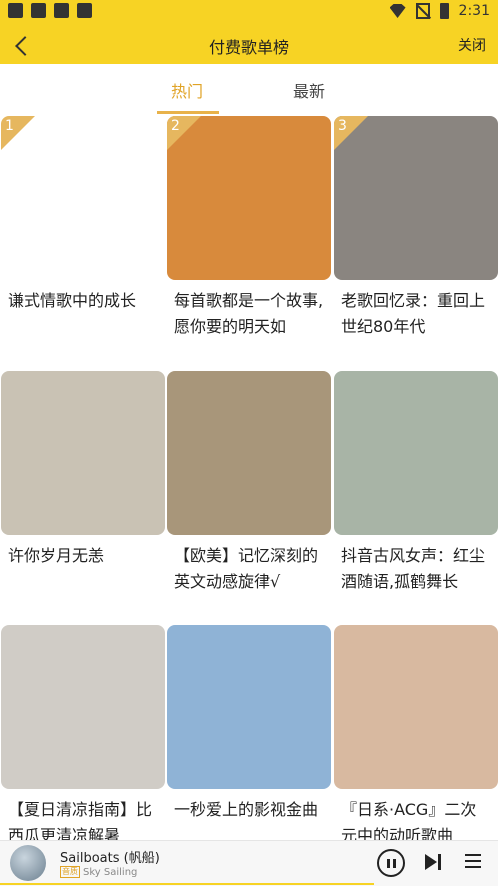 This screenshot has height=886, width=498. Describe the element at coordinates (249, 314) in the screenshot. I see `playlist-title: 每首歌都是一个故事,愿你要的明天如` at that location.